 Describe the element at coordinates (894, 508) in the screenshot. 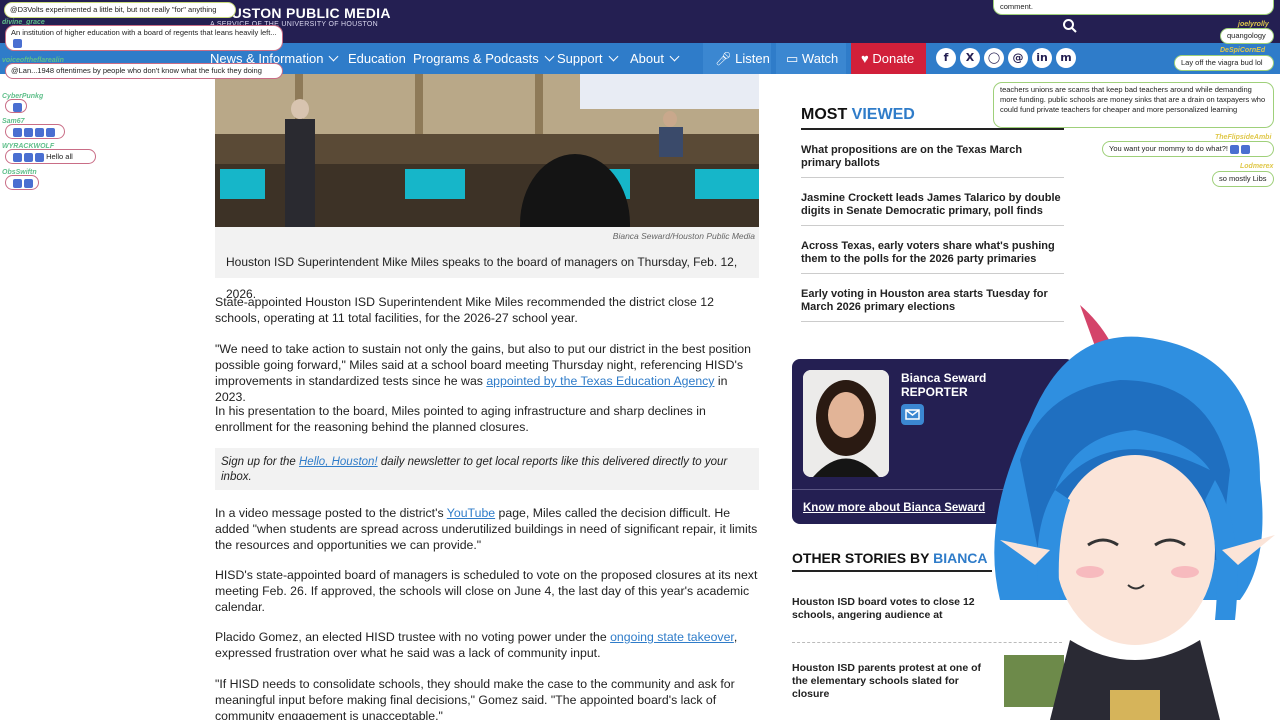

I see `author-profile-link: Know more about Bianca Seward` at that location.